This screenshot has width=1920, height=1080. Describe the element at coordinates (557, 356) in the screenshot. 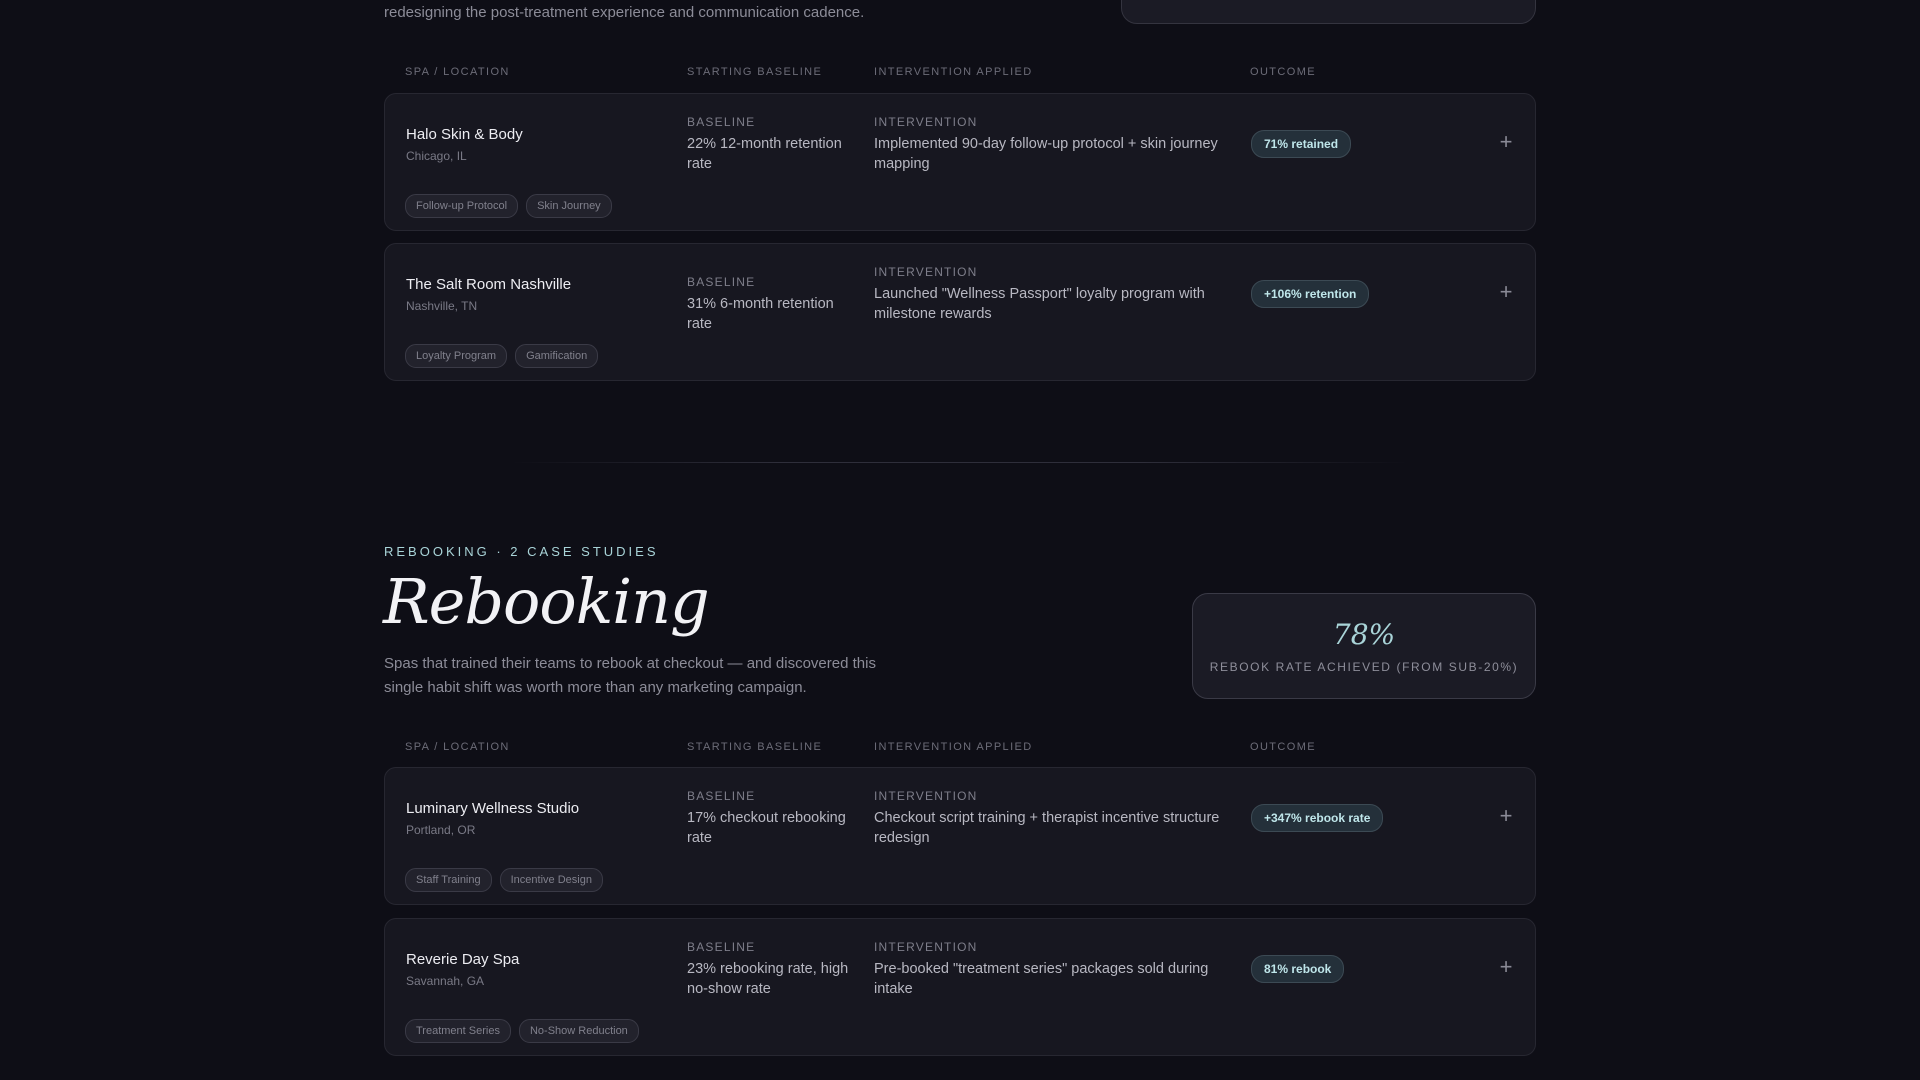

I see `tag: Gamification` at that location.